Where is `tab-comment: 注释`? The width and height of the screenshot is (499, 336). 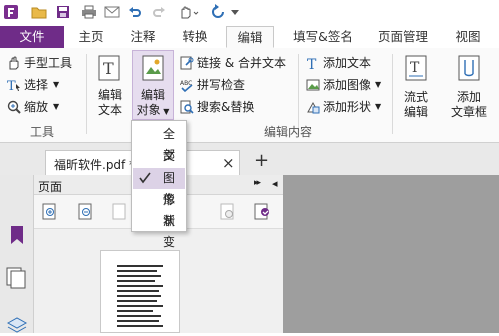 tab-comment: 注释 is located at coordinates (143, 37).